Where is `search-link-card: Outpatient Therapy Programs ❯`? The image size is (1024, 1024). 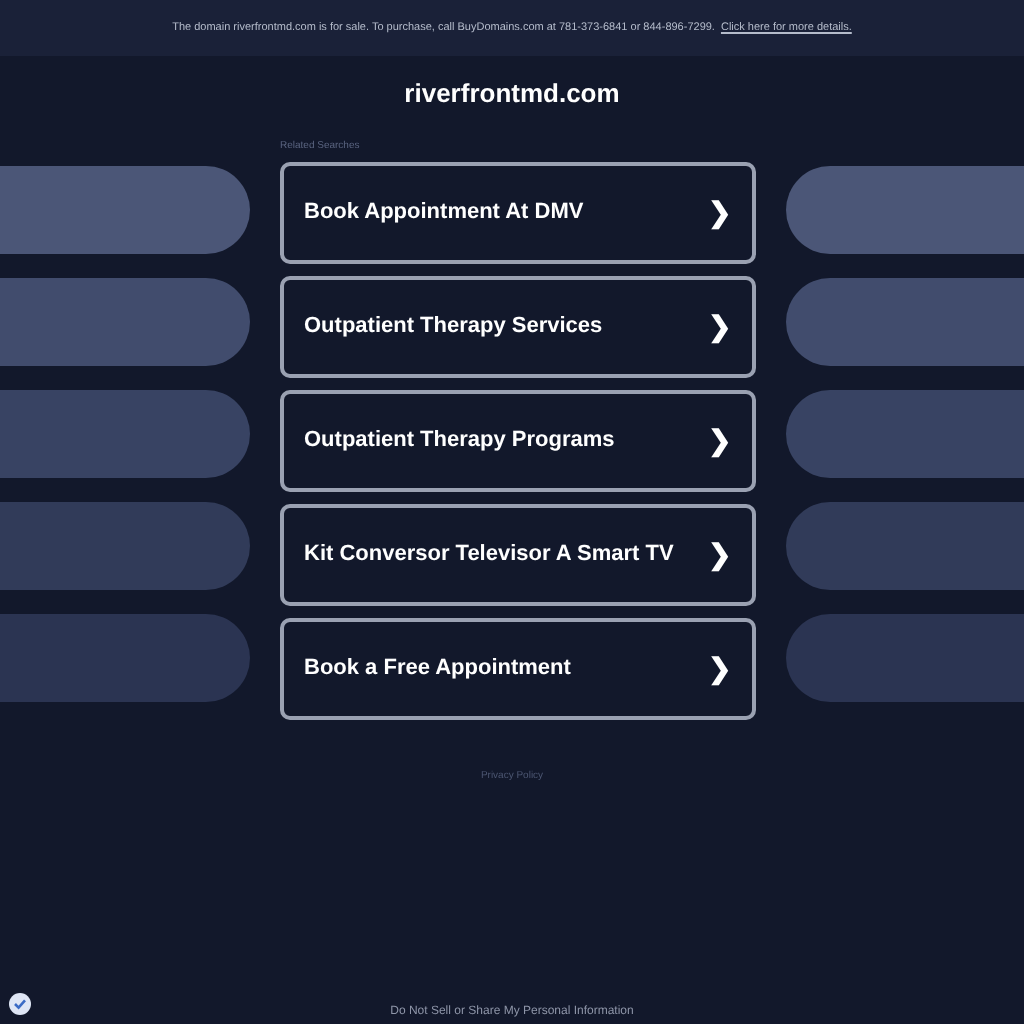
search-link-card: Outpatient Therapy Programs ❯ is located at coordinates (518, 440).